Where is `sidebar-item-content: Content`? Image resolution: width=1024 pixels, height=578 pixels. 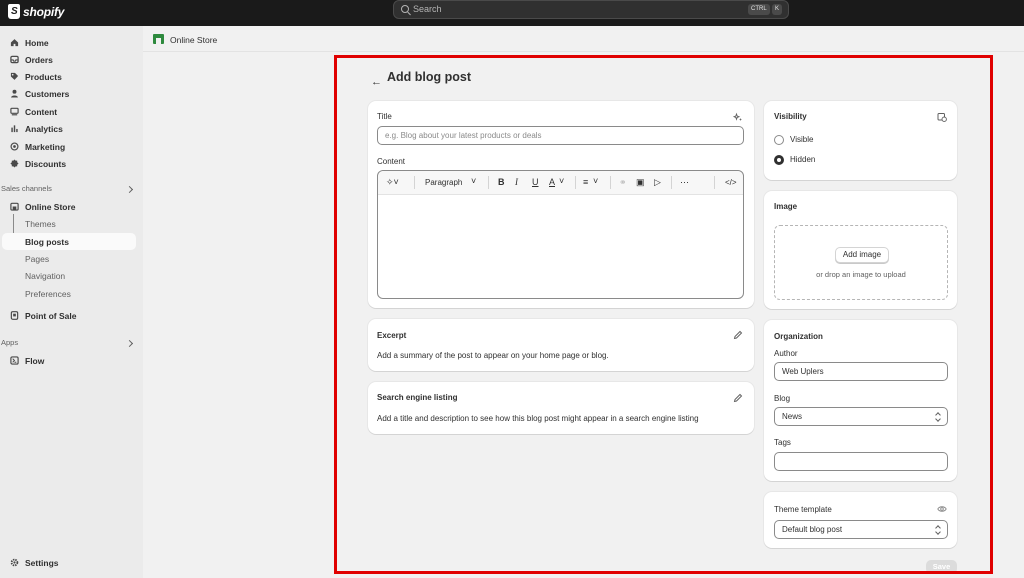
sidebar-item-content: Content is located at coordinates (69, 111).